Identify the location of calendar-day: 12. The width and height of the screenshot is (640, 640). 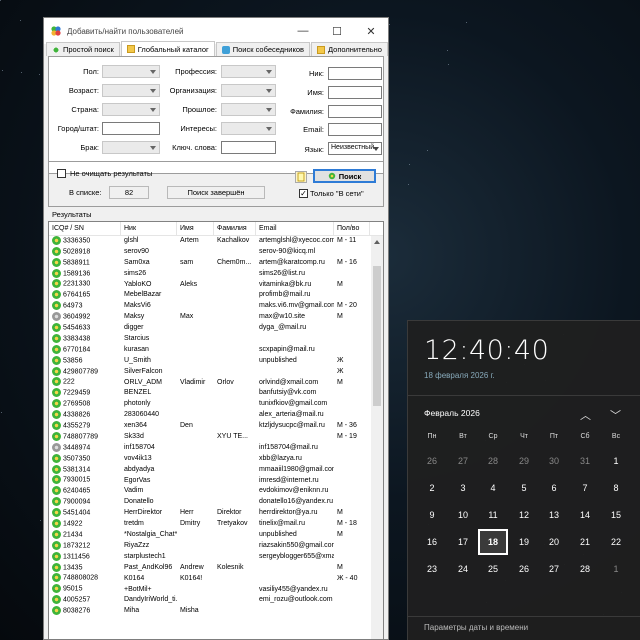
(524, 515).